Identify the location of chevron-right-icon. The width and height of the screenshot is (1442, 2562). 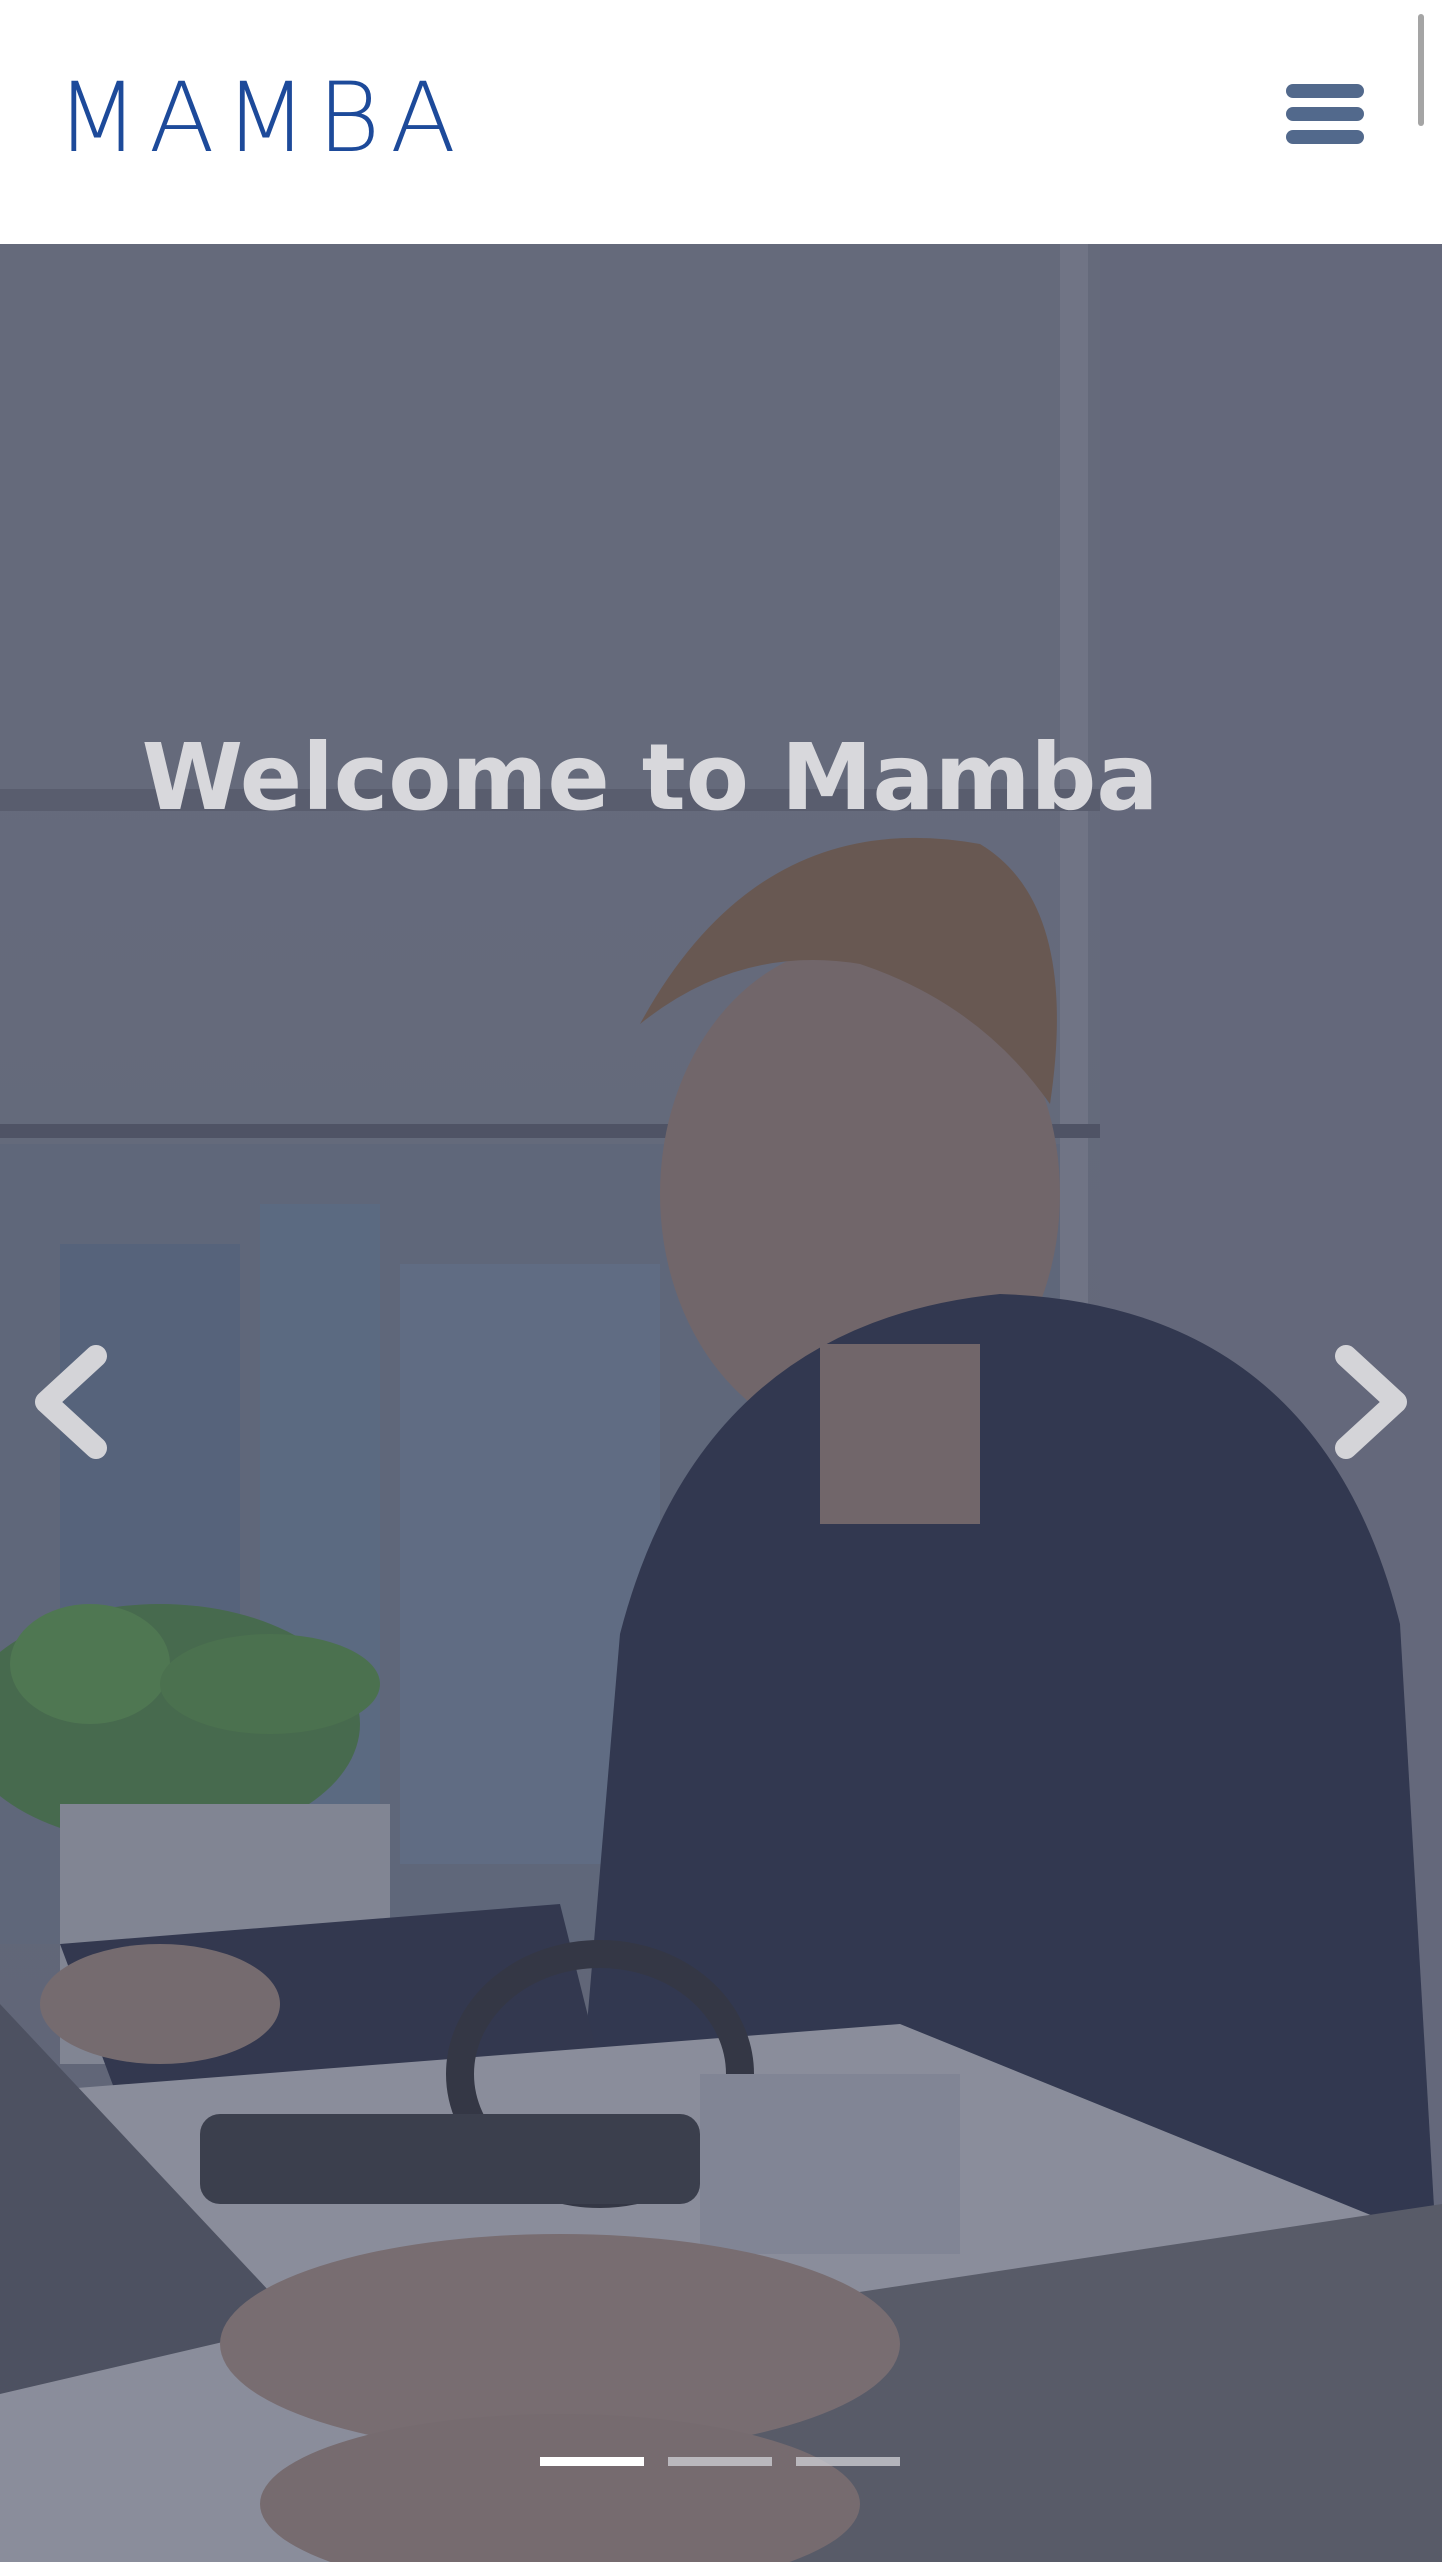
(1369, 1402).